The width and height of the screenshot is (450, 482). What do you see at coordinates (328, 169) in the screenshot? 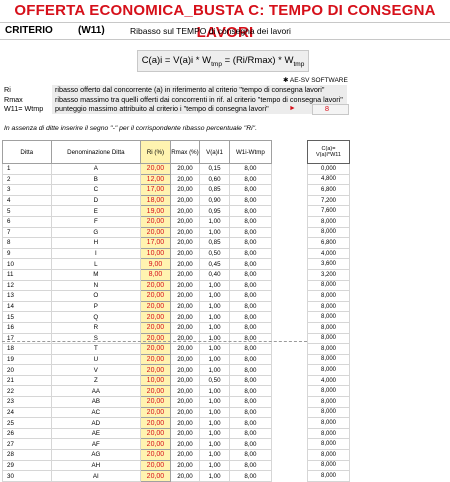
I see `row-score: 0,000` at bounding box center [328, 169].